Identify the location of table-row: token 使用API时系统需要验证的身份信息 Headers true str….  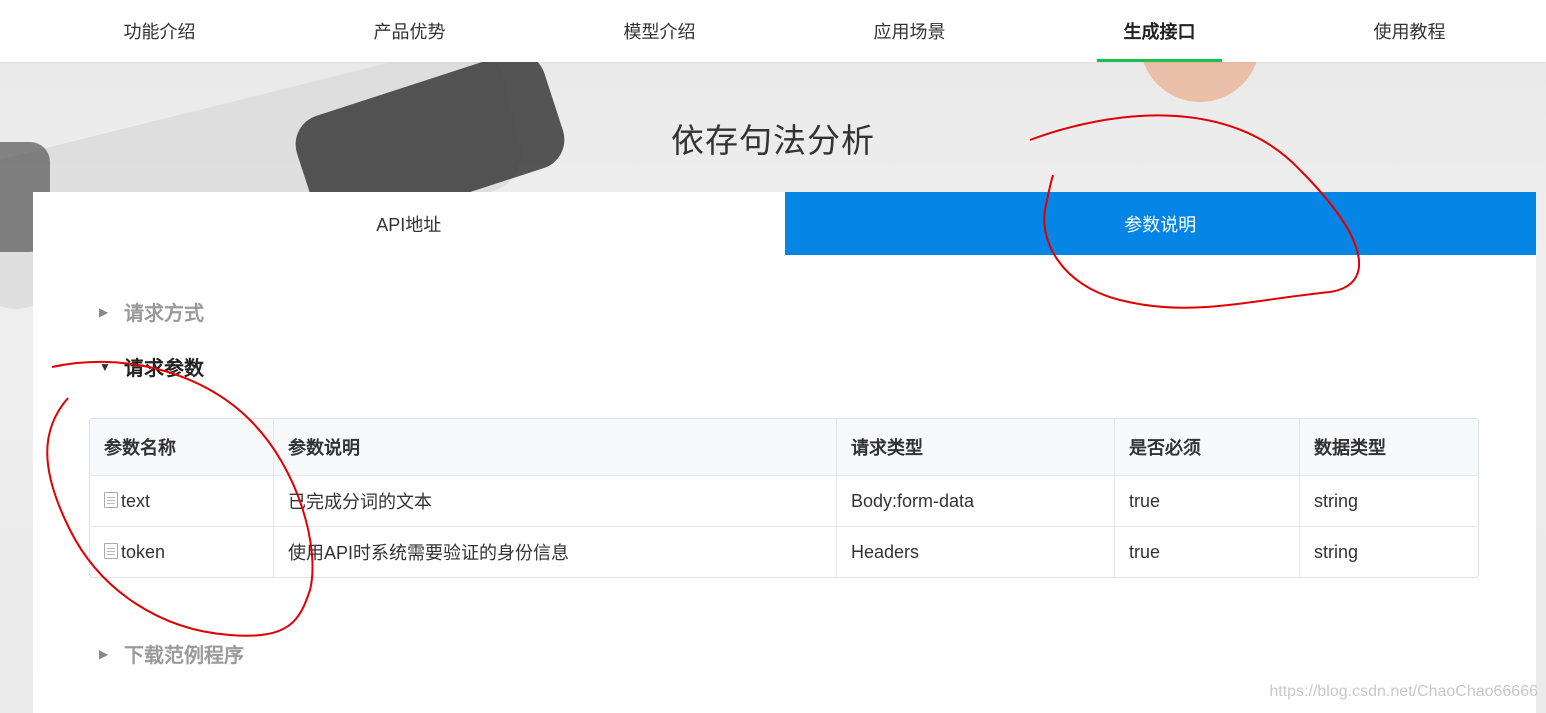
(784, 552).